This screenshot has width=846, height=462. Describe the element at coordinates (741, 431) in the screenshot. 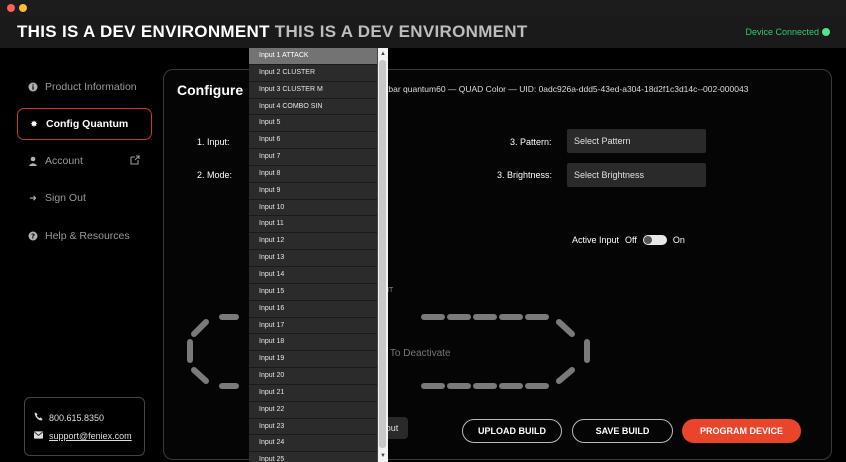

I see `program-device-button: PROGRAM DEVICE` at that location.